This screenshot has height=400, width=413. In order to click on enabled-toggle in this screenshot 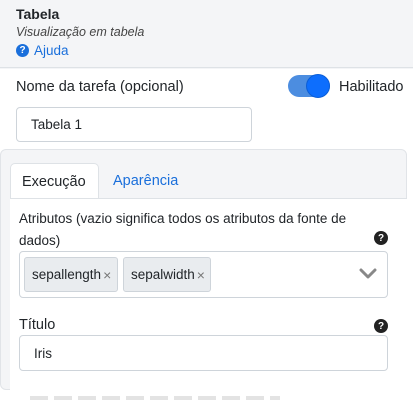, I will do `click(309, 86)`.